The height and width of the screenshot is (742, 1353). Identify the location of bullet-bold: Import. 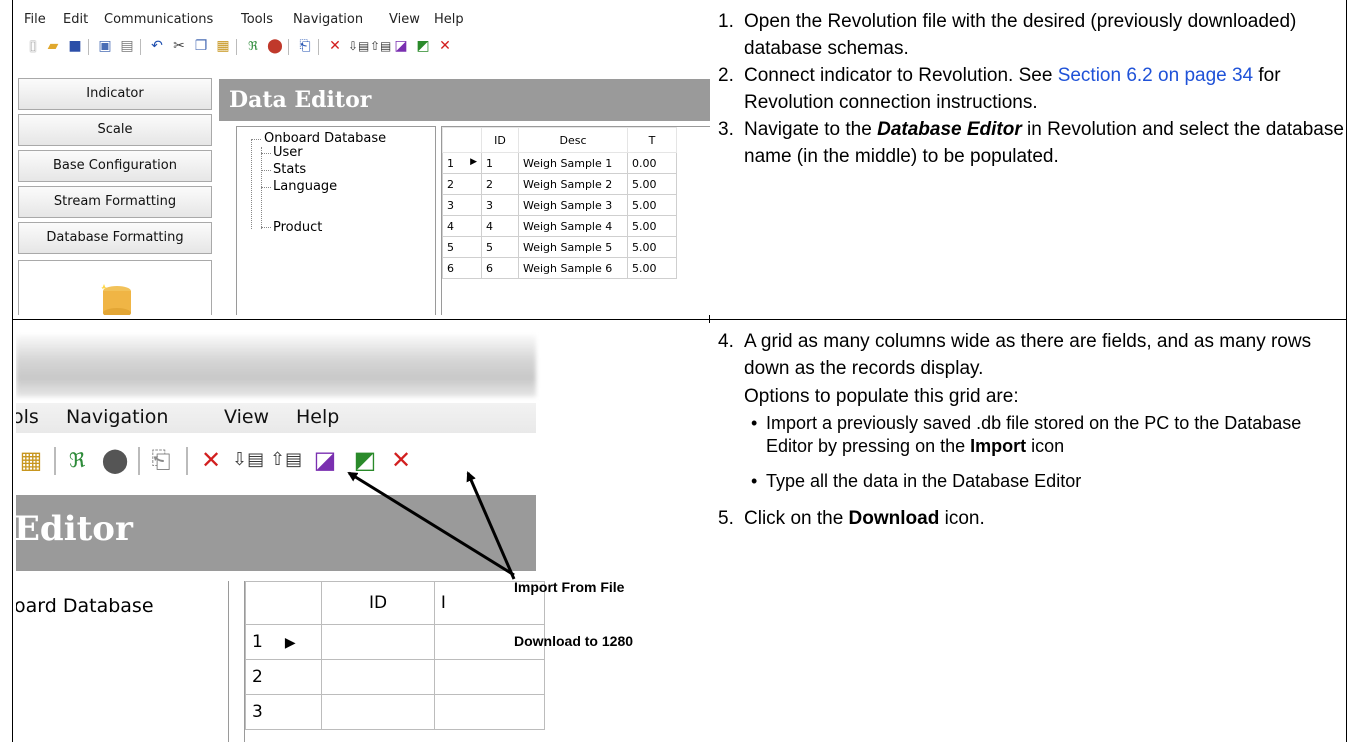
(998, 446).